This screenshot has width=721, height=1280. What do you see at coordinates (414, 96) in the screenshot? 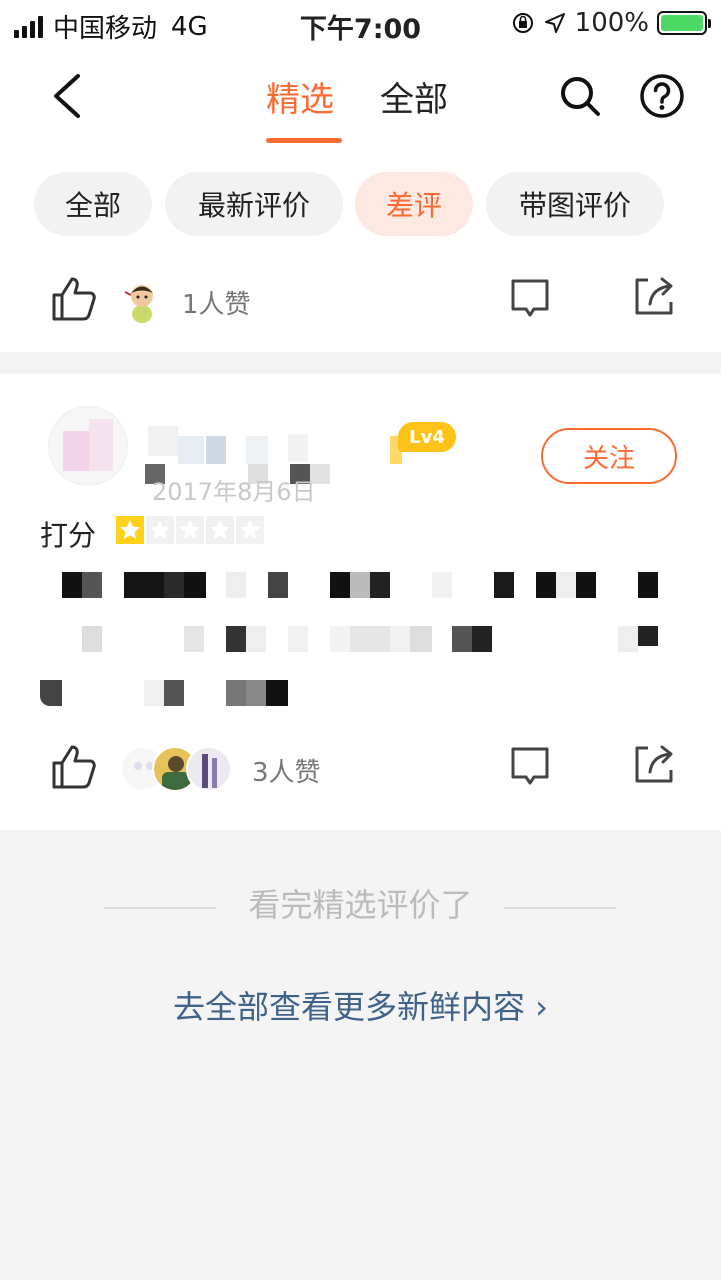
I see `tab-all: 全部` at bounding box center [414, 96].